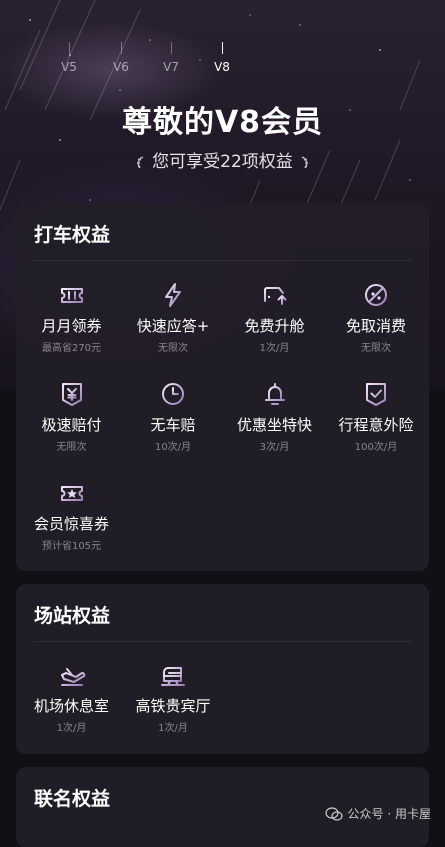 This screenshot has height=847, width=445. What do you see at coordinates (71, 394) in the screenshot?
I see `yuan-shield-icon` at bounding box center [71, 394].